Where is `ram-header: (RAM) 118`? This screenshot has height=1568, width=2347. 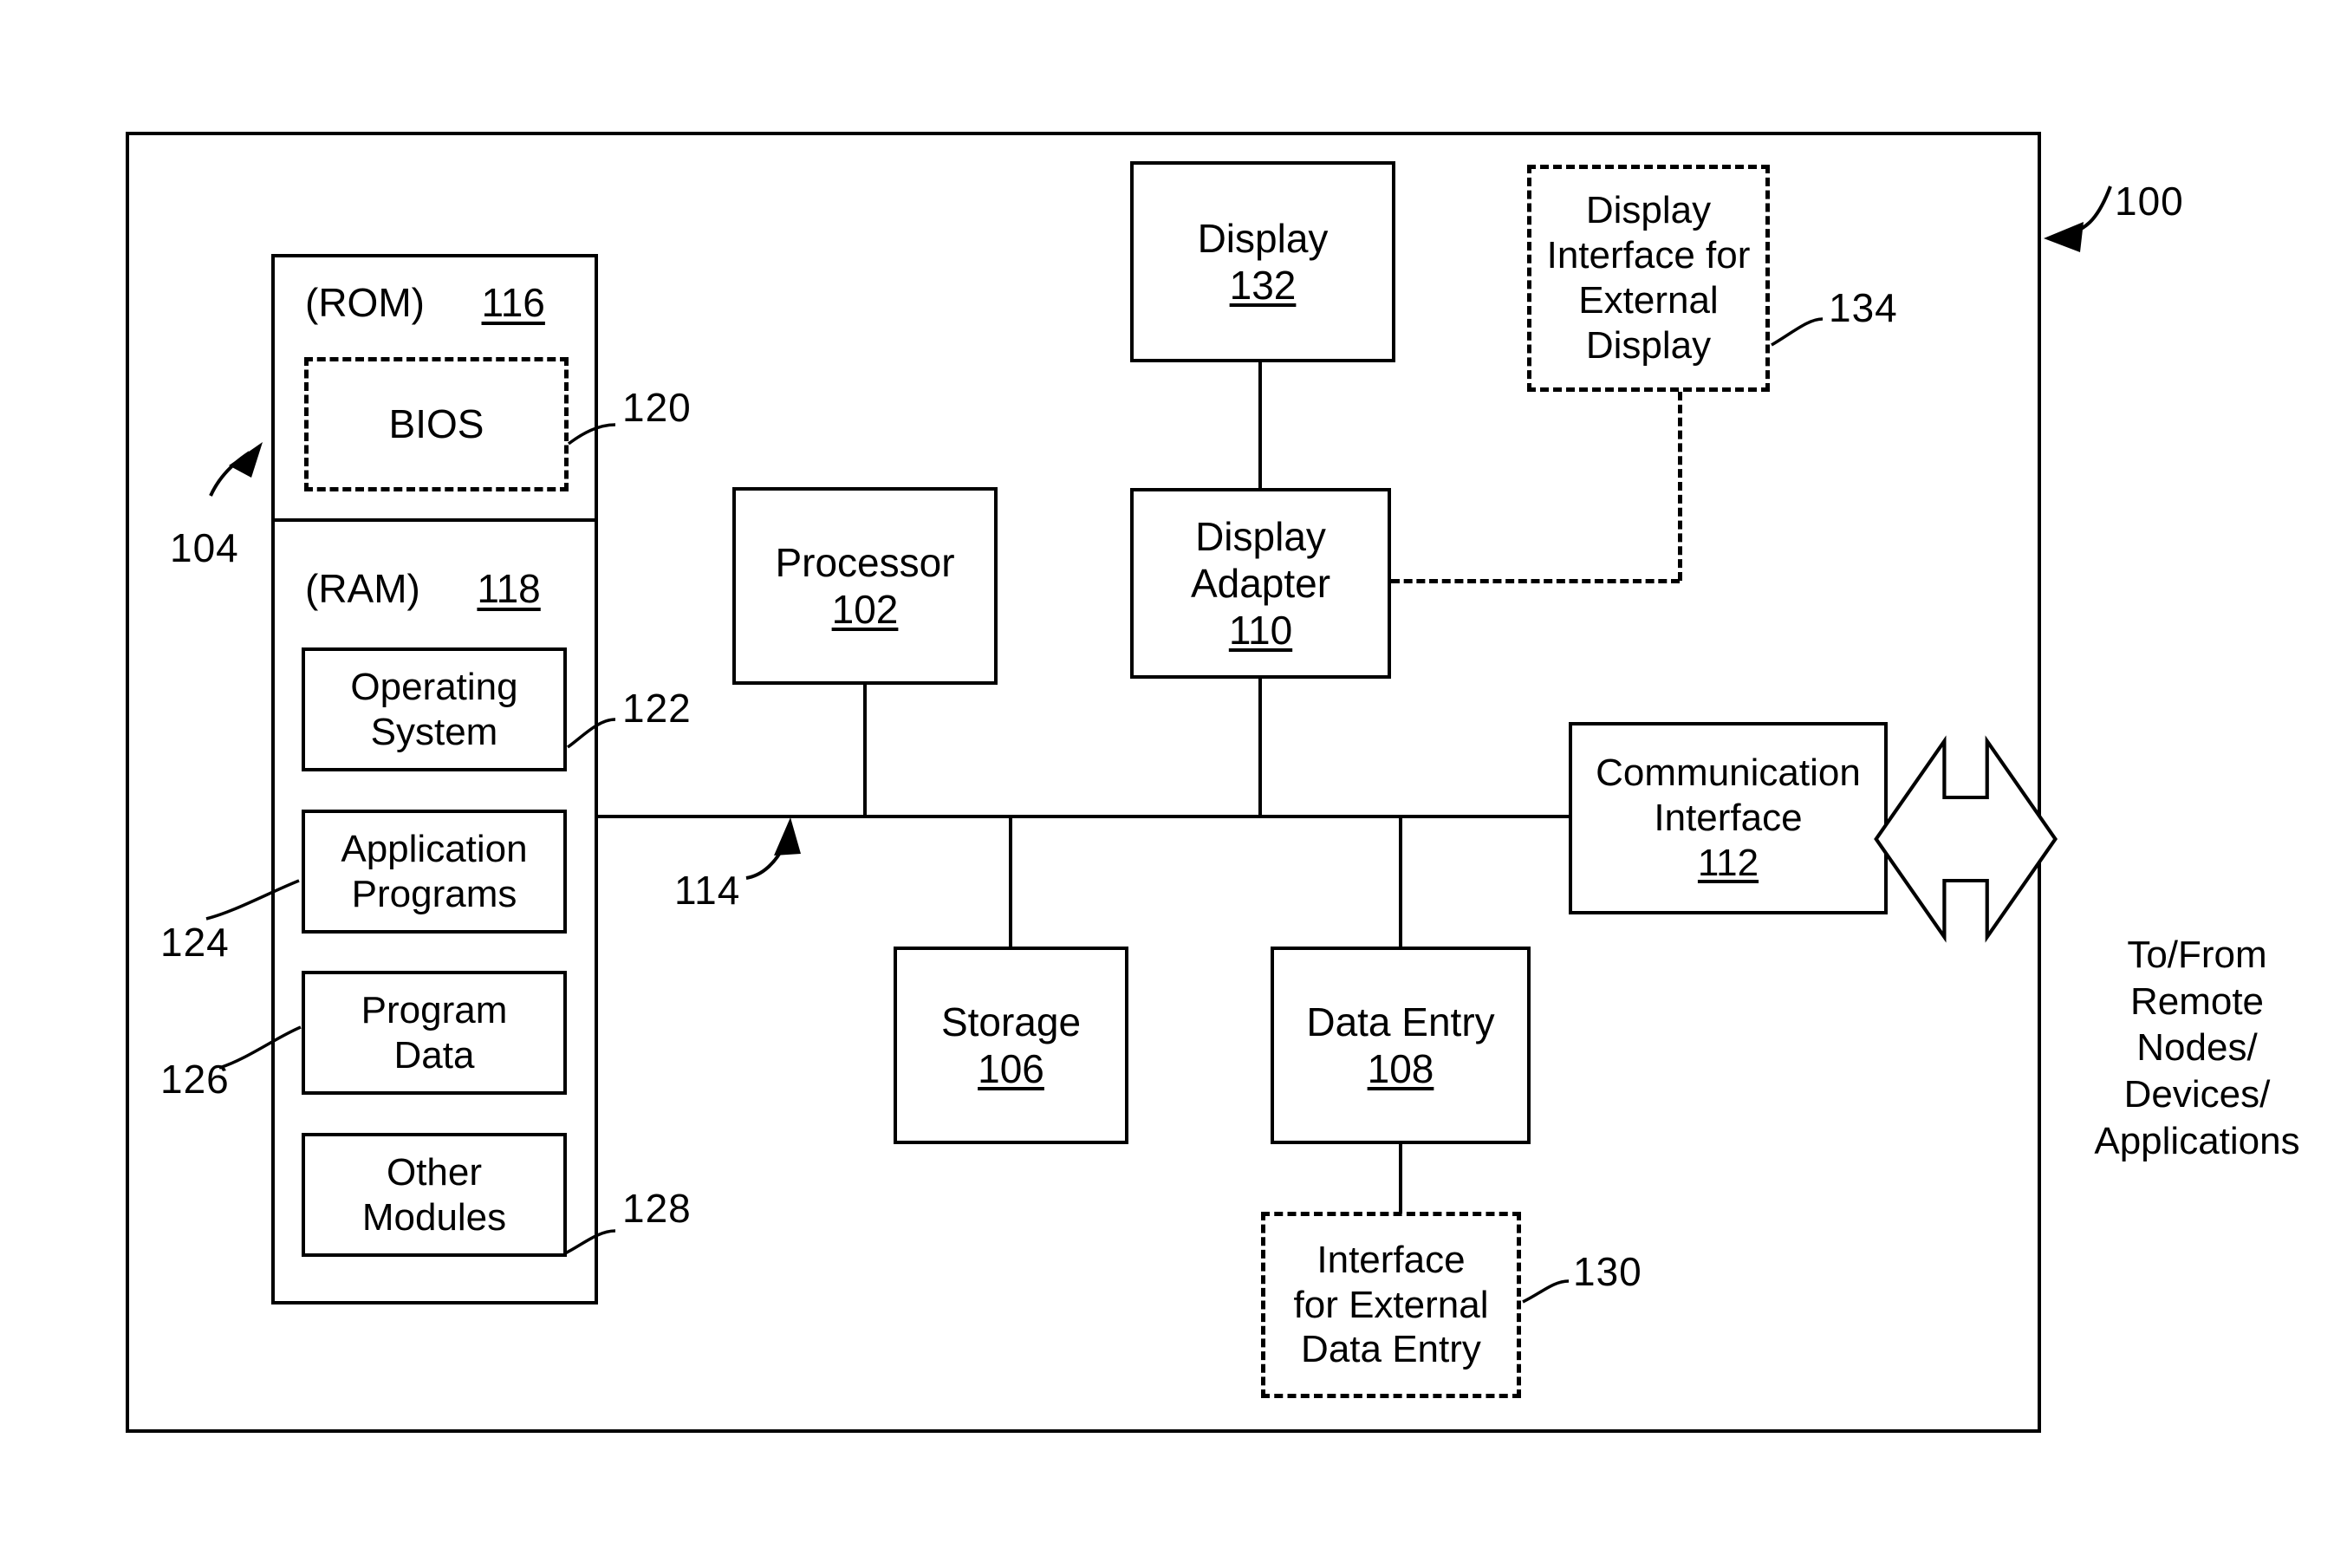
ram-header: (RAM) 118 is located at coordinates (423, 588).